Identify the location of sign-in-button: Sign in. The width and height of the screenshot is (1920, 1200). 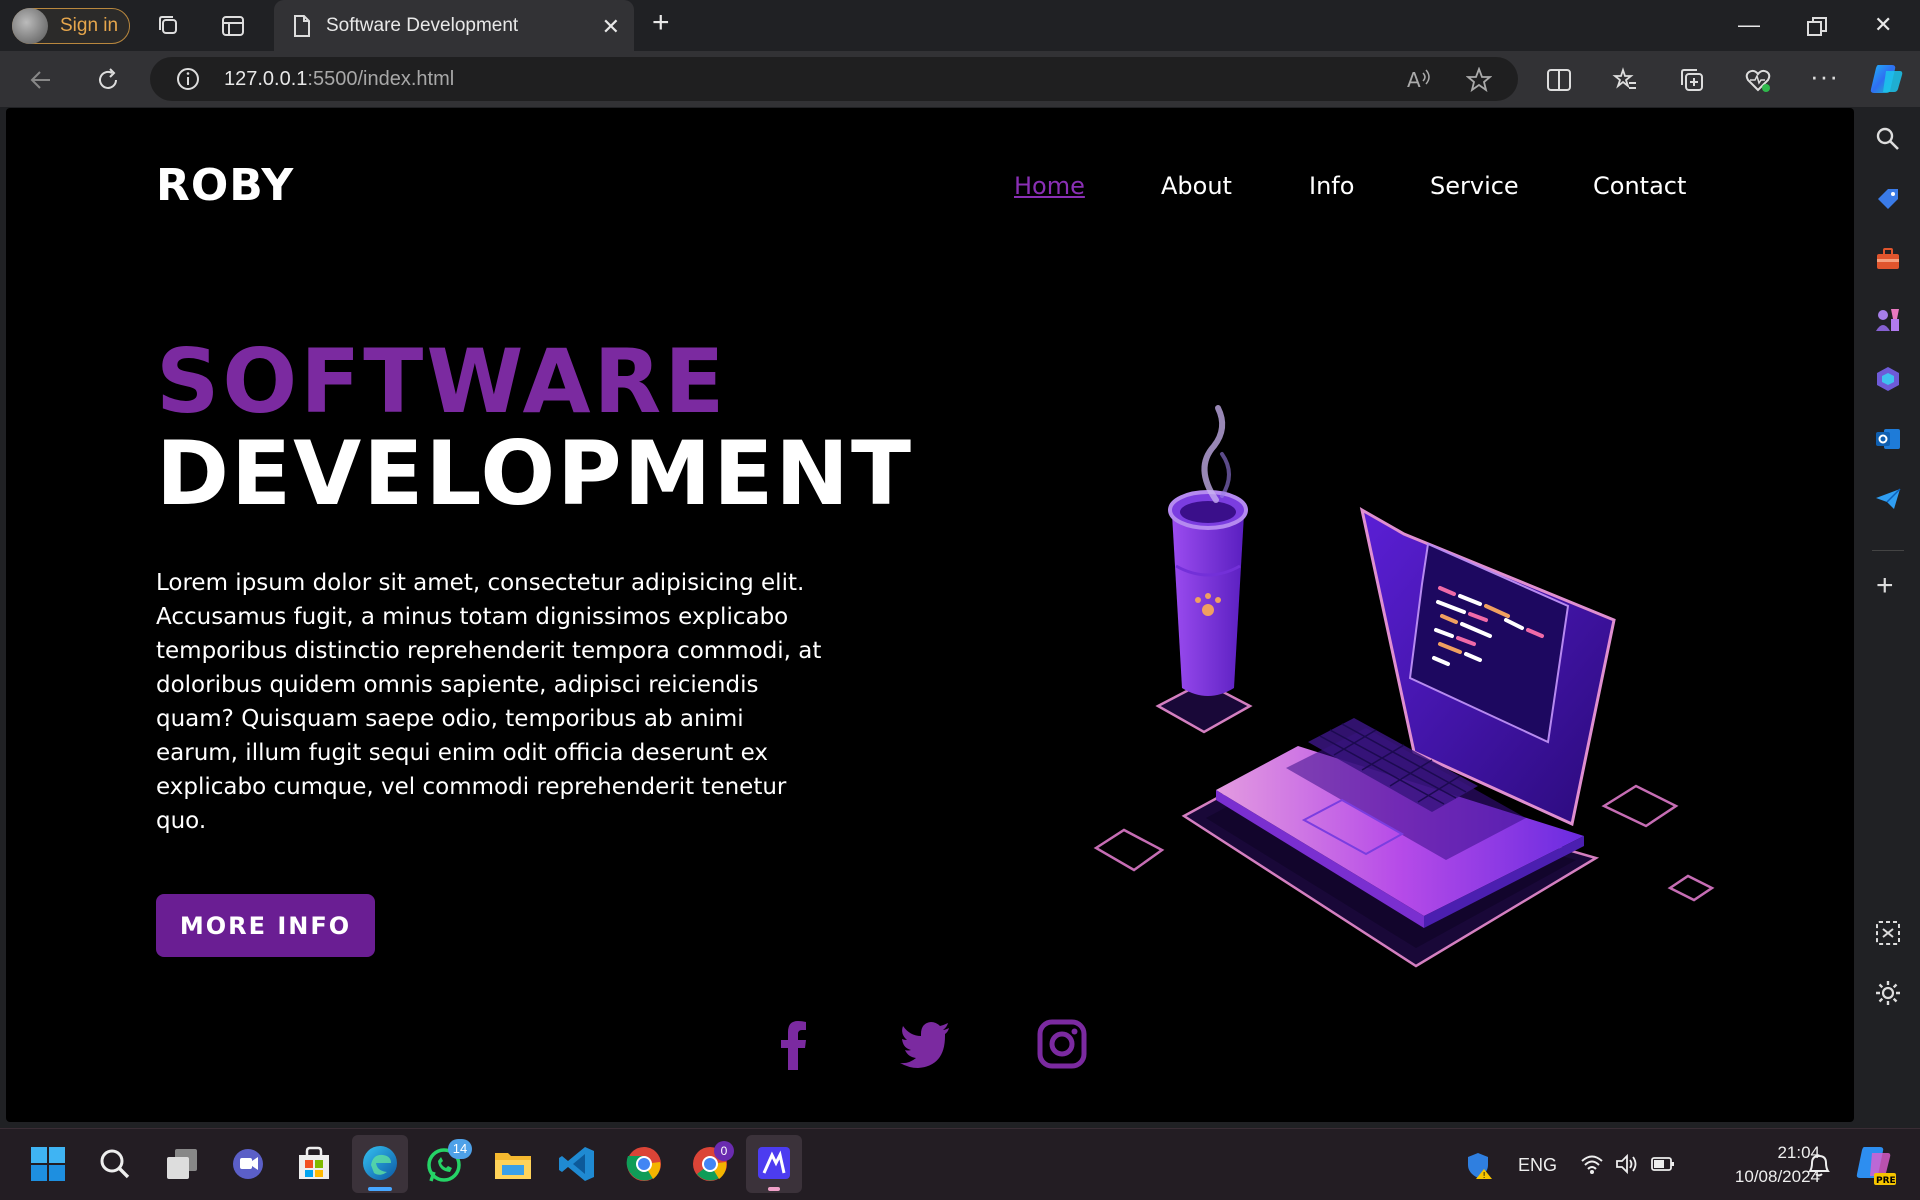
(71, 26).